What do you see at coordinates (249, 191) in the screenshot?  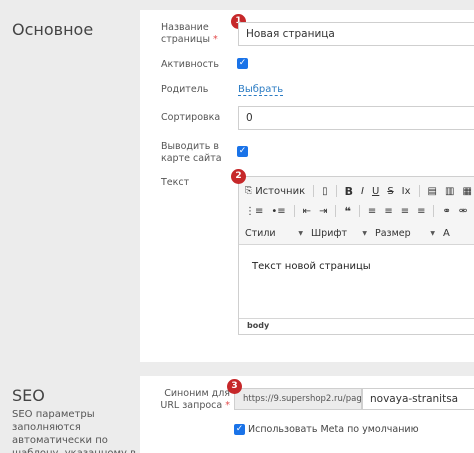 I see `source-icon: ⎘` at bounding box center [249, 191].